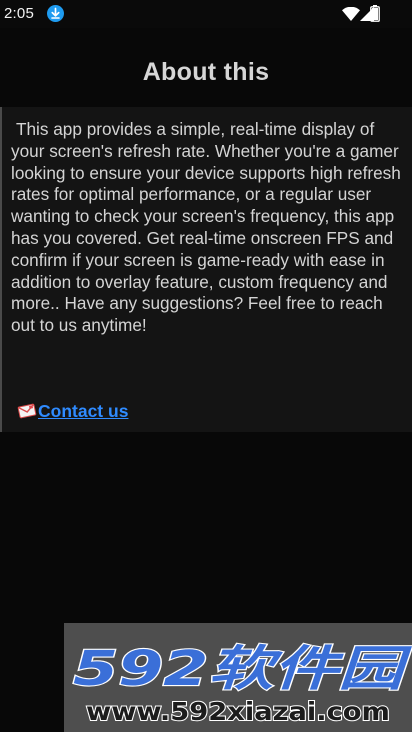 This screenshot has width=412, height=732. I want to click on contact-us-link: Contact us, so click(72, 411).